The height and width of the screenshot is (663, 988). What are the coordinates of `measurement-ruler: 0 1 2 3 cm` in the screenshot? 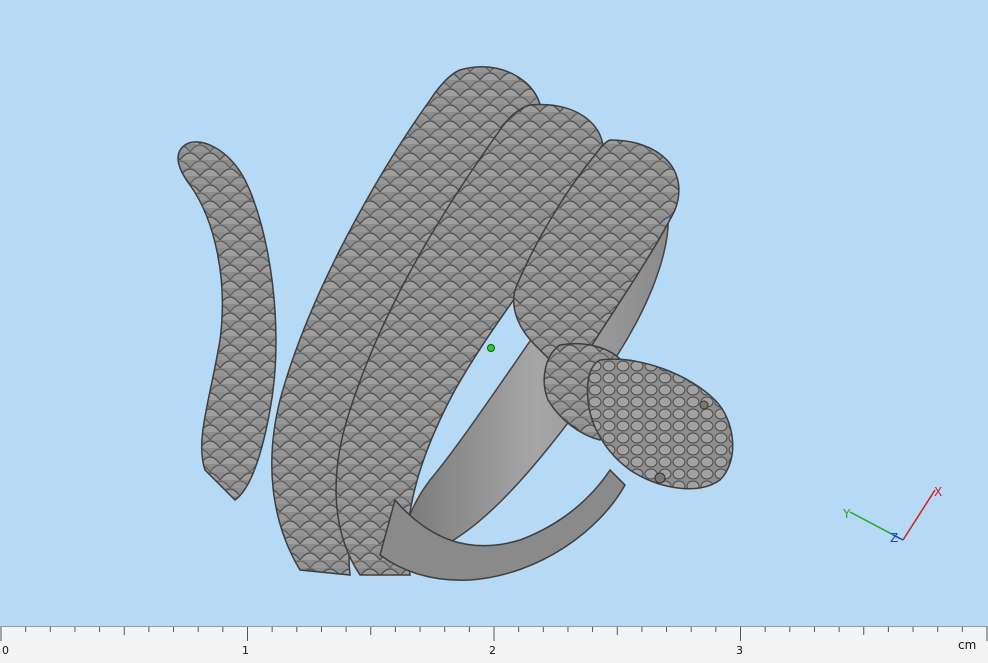 It's located at (494, 644).